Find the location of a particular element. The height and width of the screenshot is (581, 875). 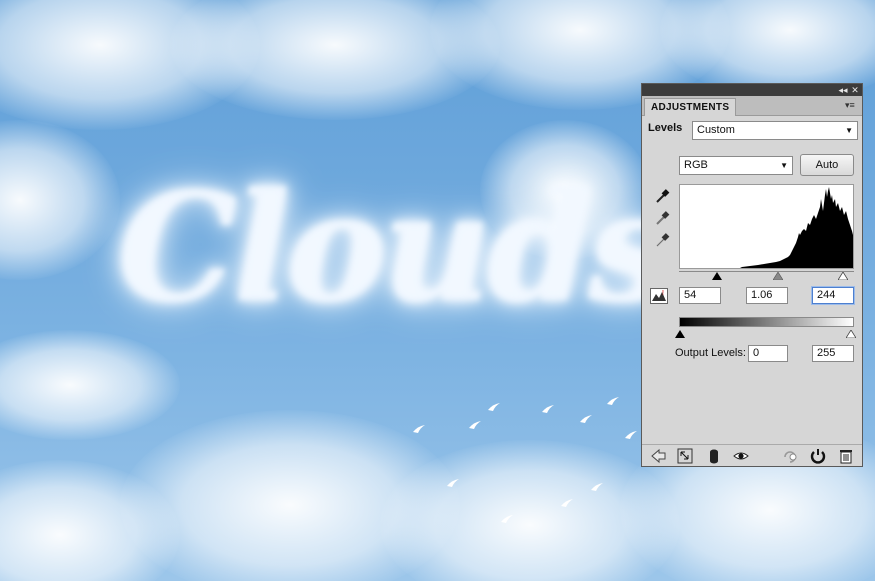

black-eyedropper-icon is located at coordinates (662, 196).